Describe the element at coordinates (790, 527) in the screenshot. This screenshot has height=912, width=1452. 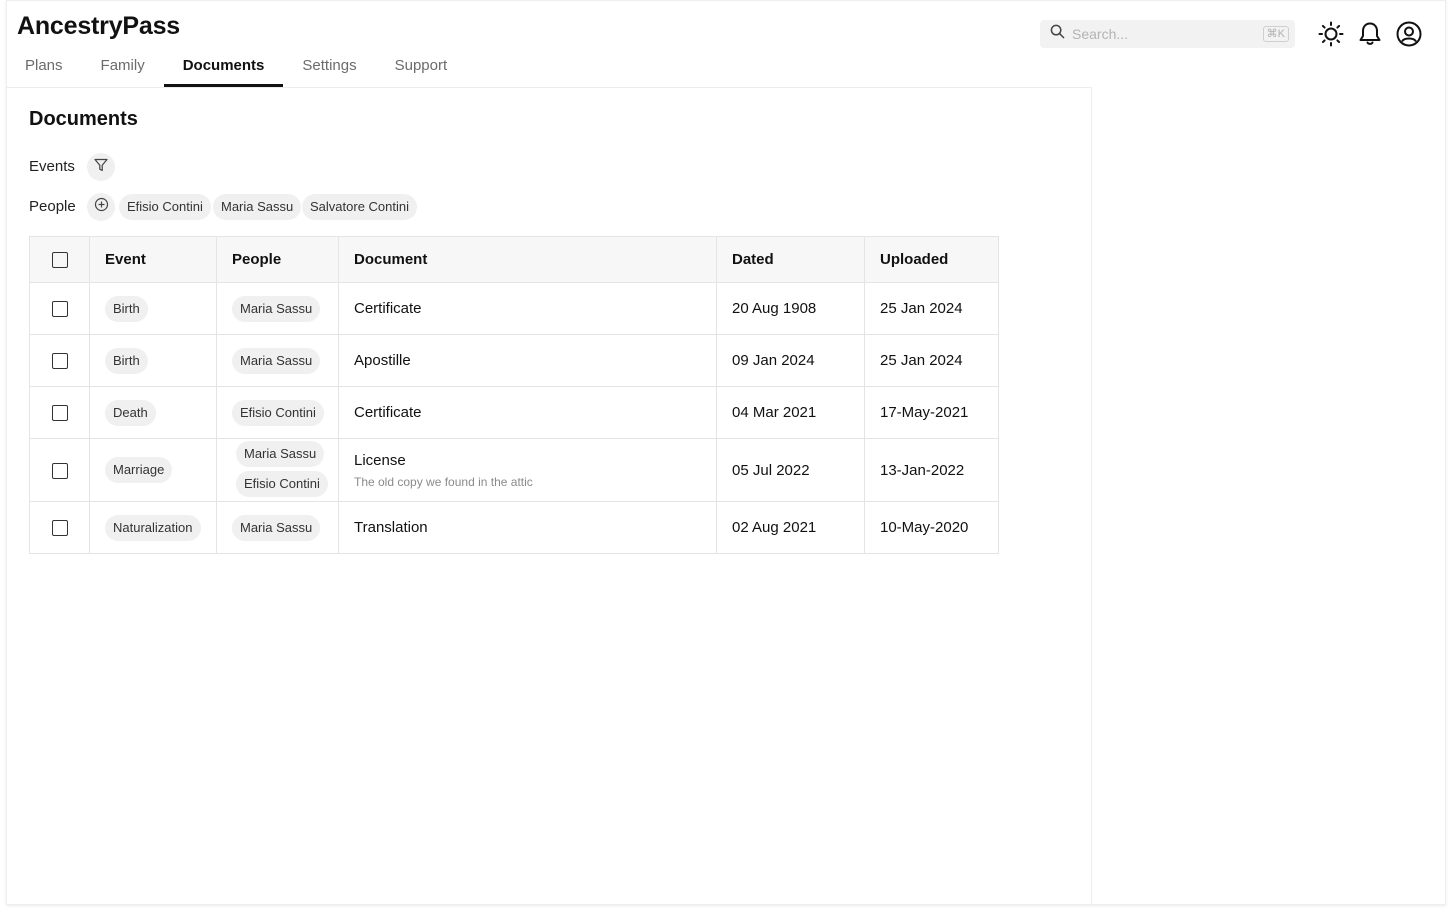
I see `dated-cell: 02 Aug 2021` at that location.